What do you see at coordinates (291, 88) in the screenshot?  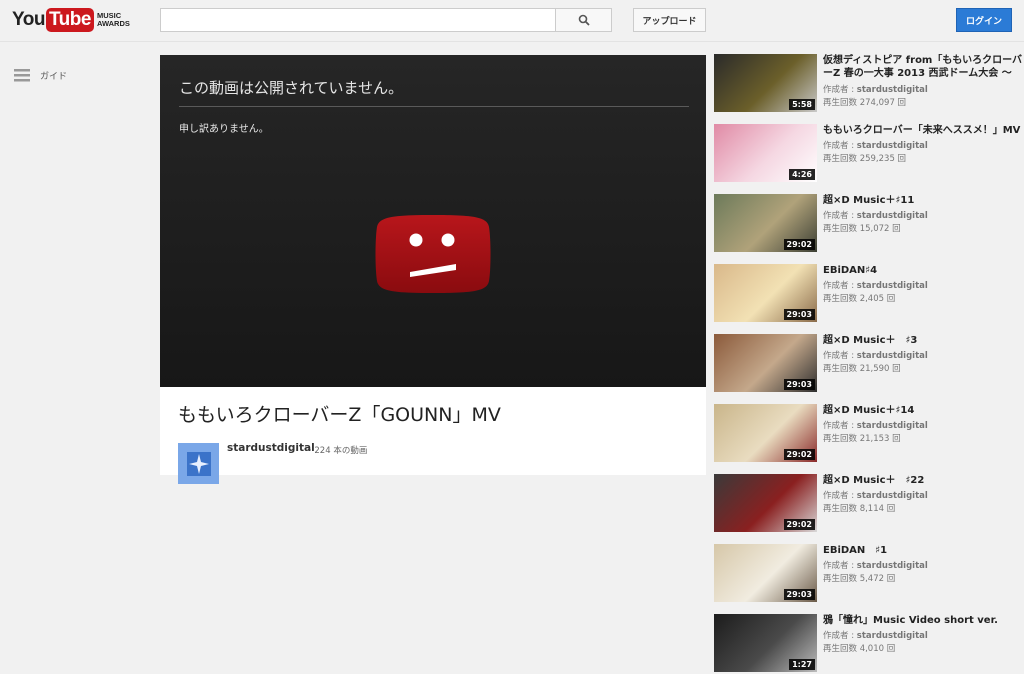 I see `unavailable-message: この動画は公開されていません。` at bounding box center [291, 88].